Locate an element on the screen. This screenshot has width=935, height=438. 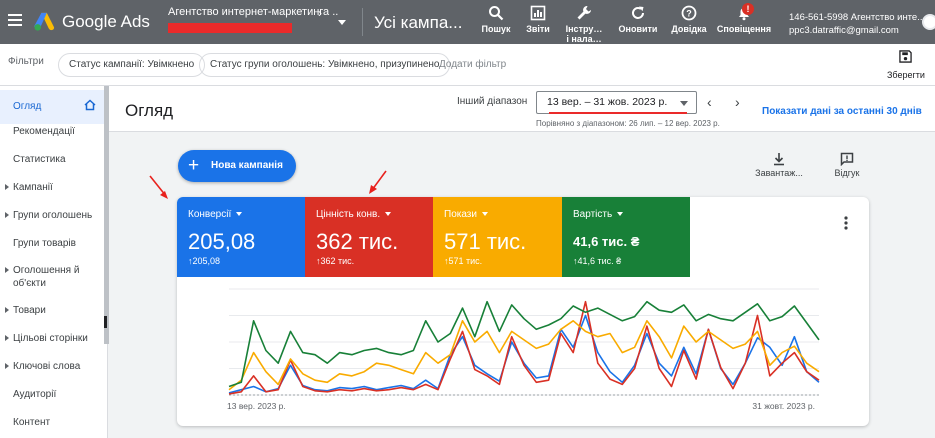
account-dropdown-icon is located at coordinates (342, 22).